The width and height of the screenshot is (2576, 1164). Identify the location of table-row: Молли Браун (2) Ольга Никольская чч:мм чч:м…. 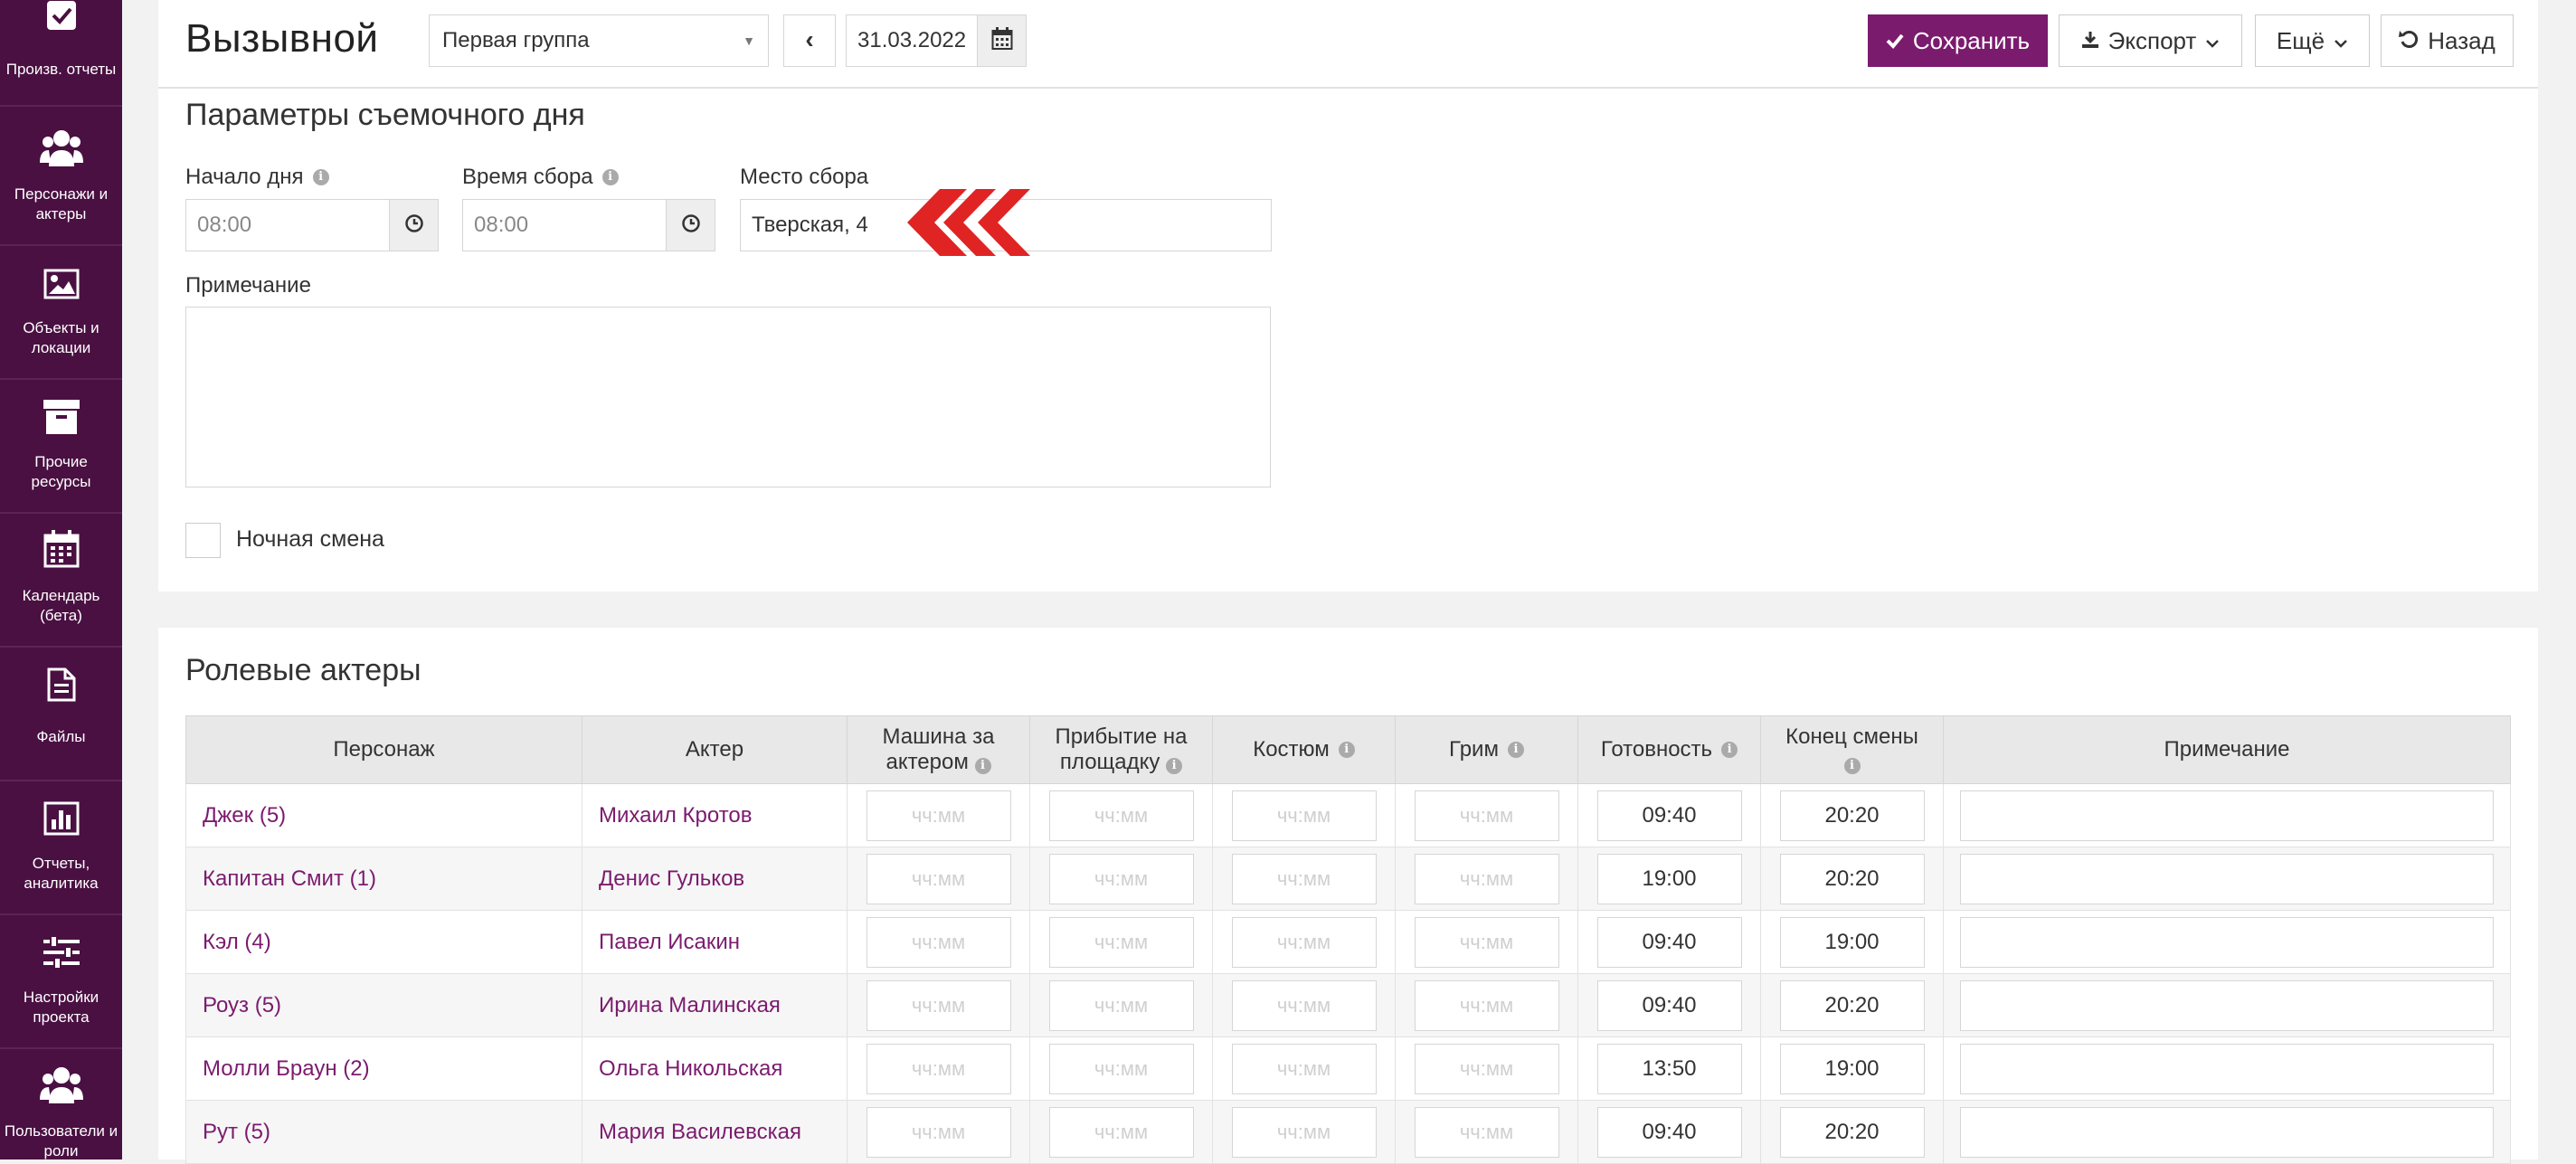
(1348, 1068).